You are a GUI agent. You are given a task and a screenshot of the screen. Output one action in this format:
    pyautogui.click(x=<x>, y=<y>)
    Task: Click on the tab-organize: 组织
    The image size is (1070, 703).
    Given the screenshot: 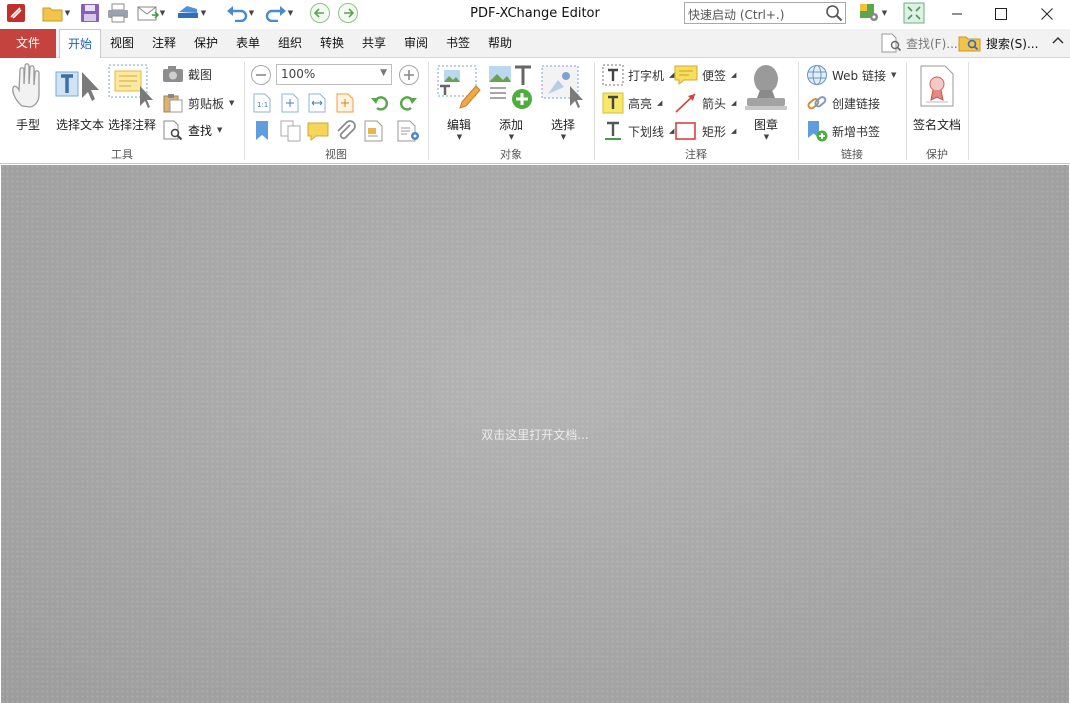 What is the action you would take?
    pyautogui.click(x=290, y=43)
    